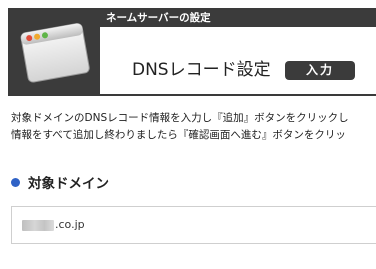 This screenshot has height=269, width=376. Describe the element at coordinates (55, 52) in the screenshot. I see `app-window-icon` at that location.